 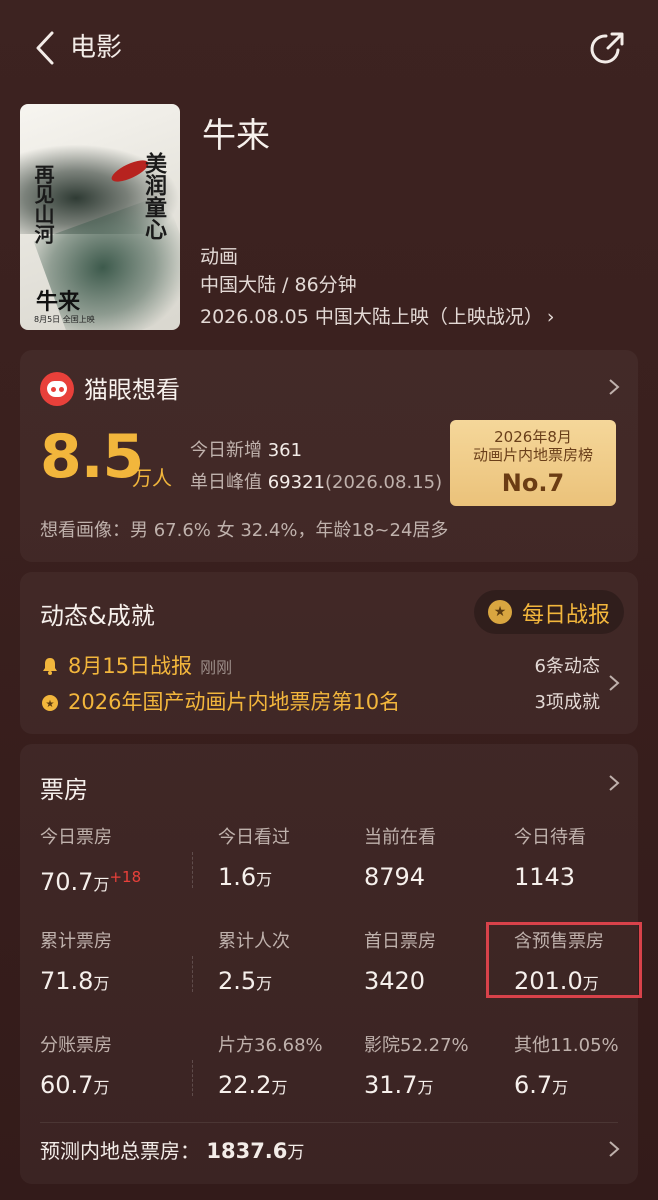 What do you see at coordinates (549, 612) in the screenshot?
I see `daily-report-button: ★ 每日战报` at bounding box center [549, 612].